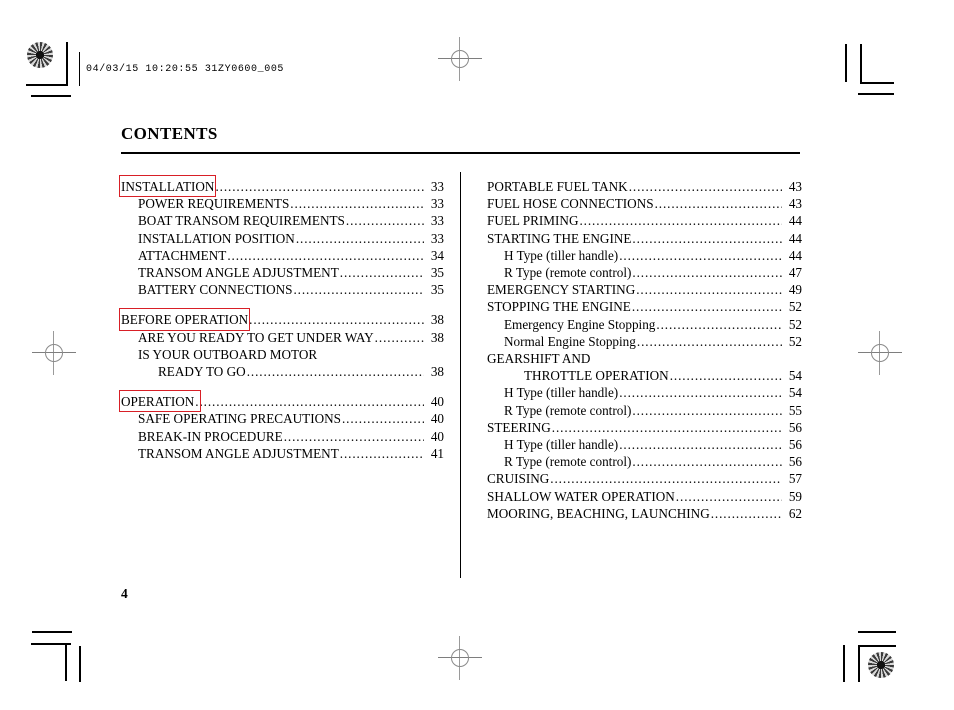 Image resolution: width=954 pixels, height=710 pixels. Describe the element at coordinates (40, 55) in the screenshot. I see `registration-rosette-top-left` at that location.